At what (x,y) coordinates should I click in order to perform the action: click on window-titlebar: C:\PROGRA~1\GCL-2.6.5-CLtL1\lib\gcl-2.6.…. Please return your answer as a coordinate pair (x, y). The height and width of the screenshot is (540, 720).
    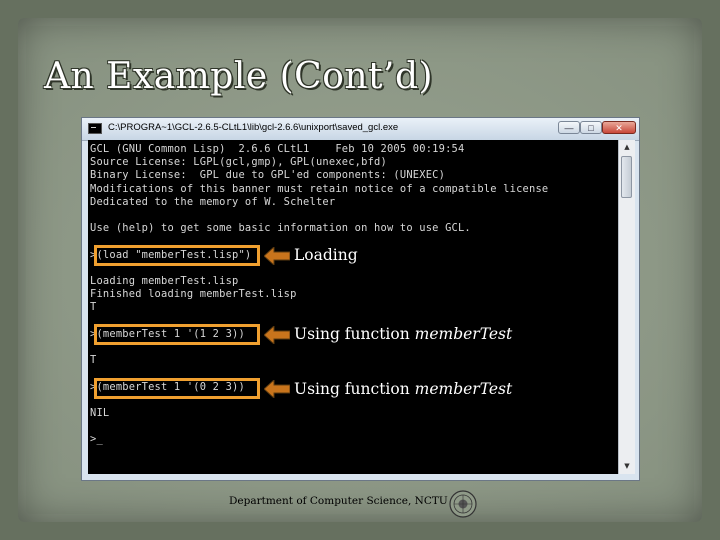
    Looking at the image, I should click on (360, 129).